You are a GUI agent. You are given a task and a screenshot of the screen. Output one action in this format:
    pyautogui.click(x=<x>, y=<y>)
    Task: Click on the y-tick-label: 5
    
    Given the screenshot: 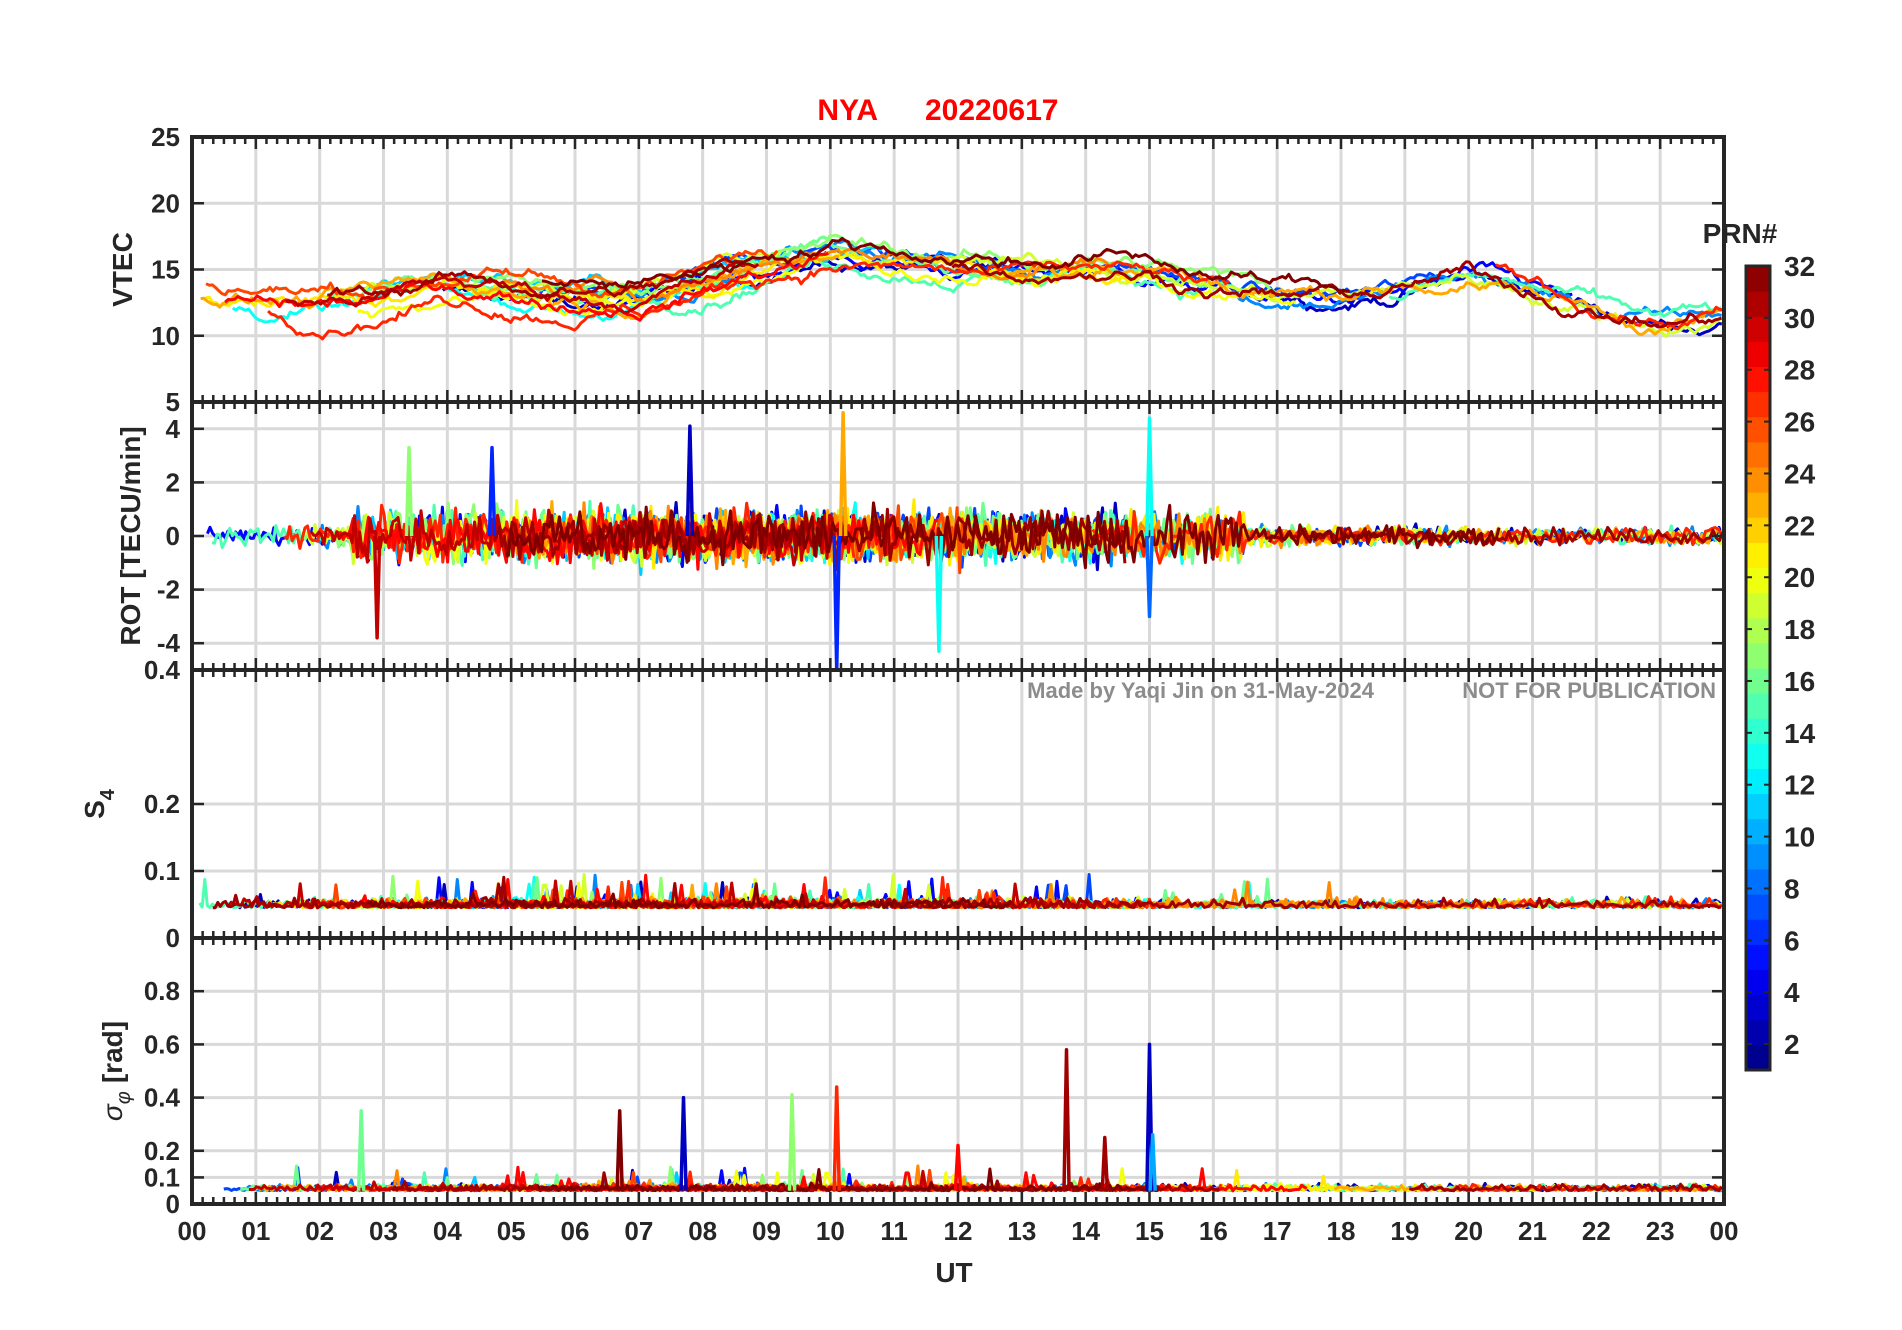 What is the action you would take?
    pyautogui.click(x=173, y=402)
    